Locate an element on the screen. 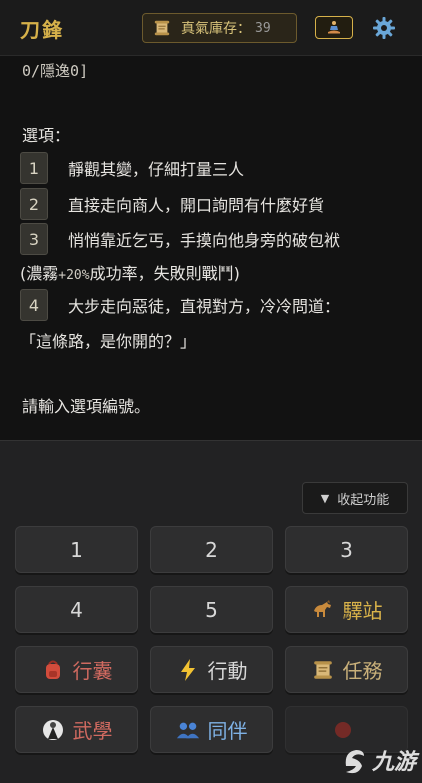  key-label: 5 is located at coordinates (211, 609).